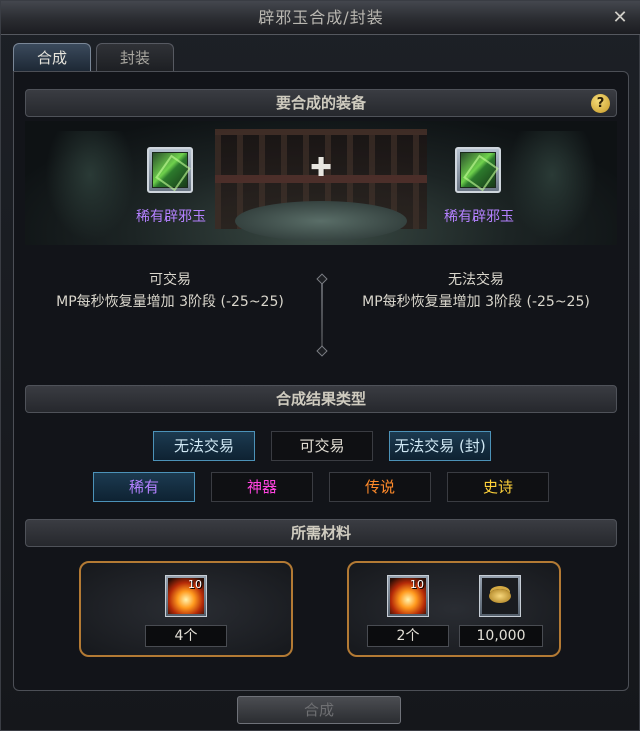 The height and width of the screenshot is (731, 640). I want to click on window-title: 辟邪玉合成/封装, so click(320, 18).